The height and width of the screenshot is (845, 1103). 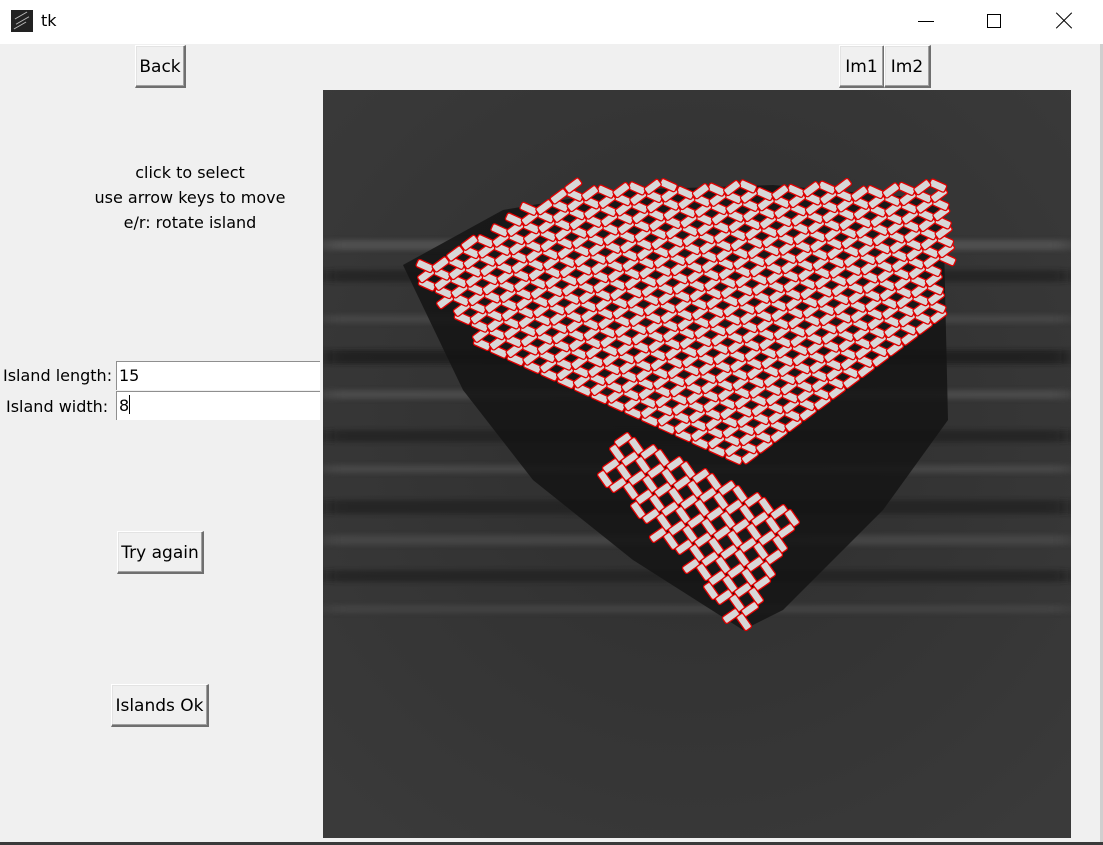 I want to click on feather-icon, so click(x=22, y=21).